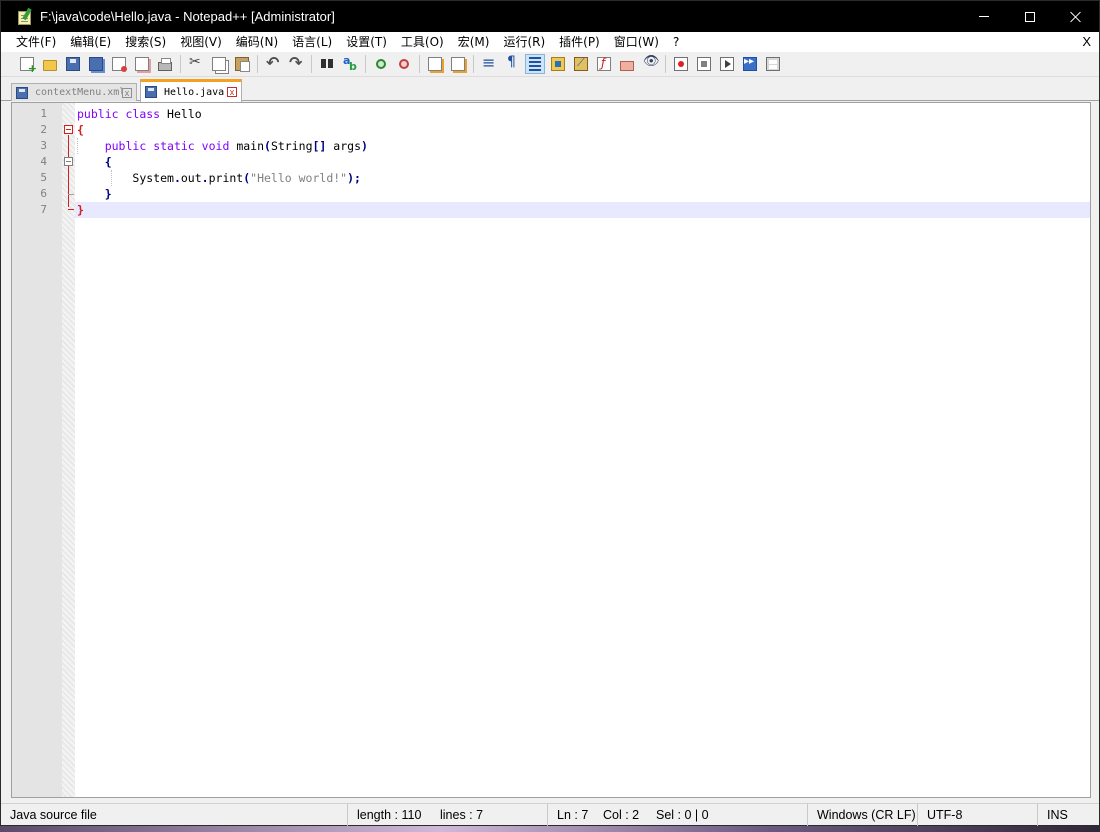 The height and width of the screenshot is (832, 1100). I want to click on close-all-icon, so click(142, 64).